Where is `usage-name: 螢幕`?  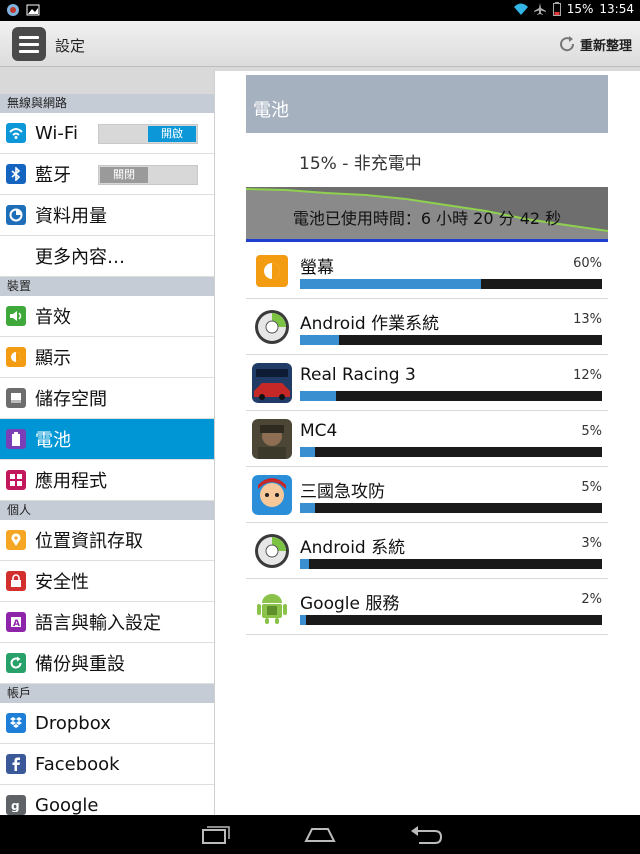
usage-name: 螢幕 is located at coordinates (317, 268).